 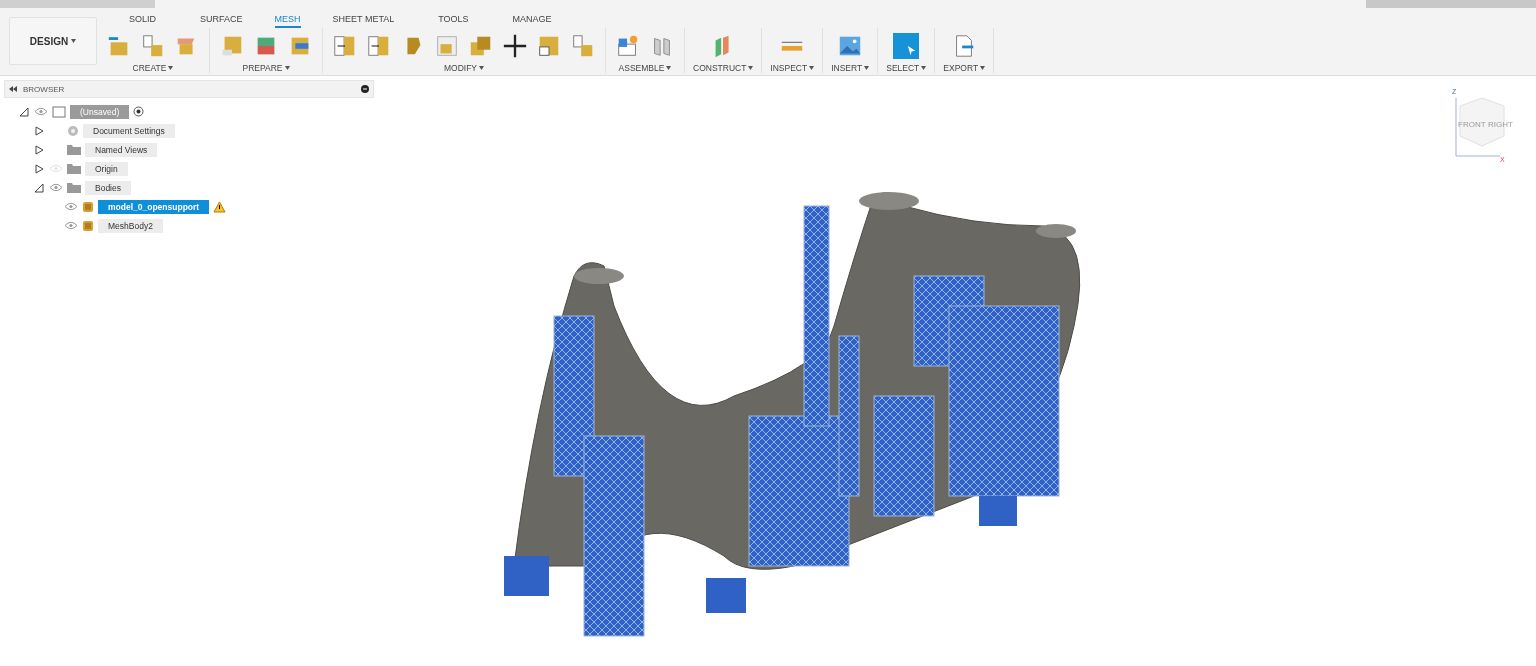 What do you see at coordinates (723, 67) in the screenshot?
I see `group-menu: CONSTRUCT` at bounding box center [723, 67].